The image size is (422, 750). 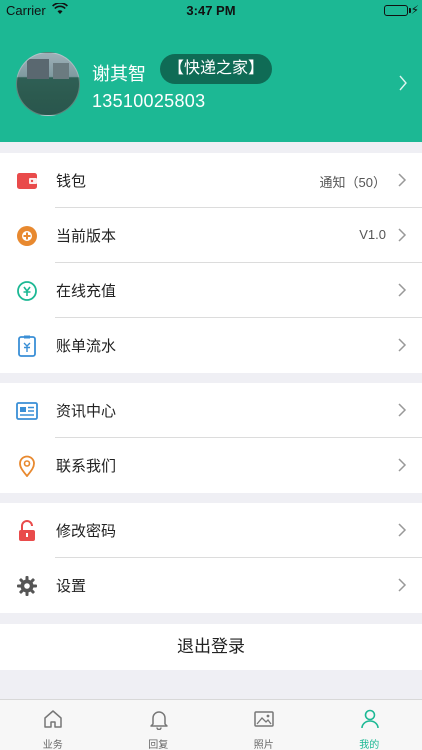 I want to click on tab-bar: 业务 回复 照片 我的, so click(x=211, y=724).